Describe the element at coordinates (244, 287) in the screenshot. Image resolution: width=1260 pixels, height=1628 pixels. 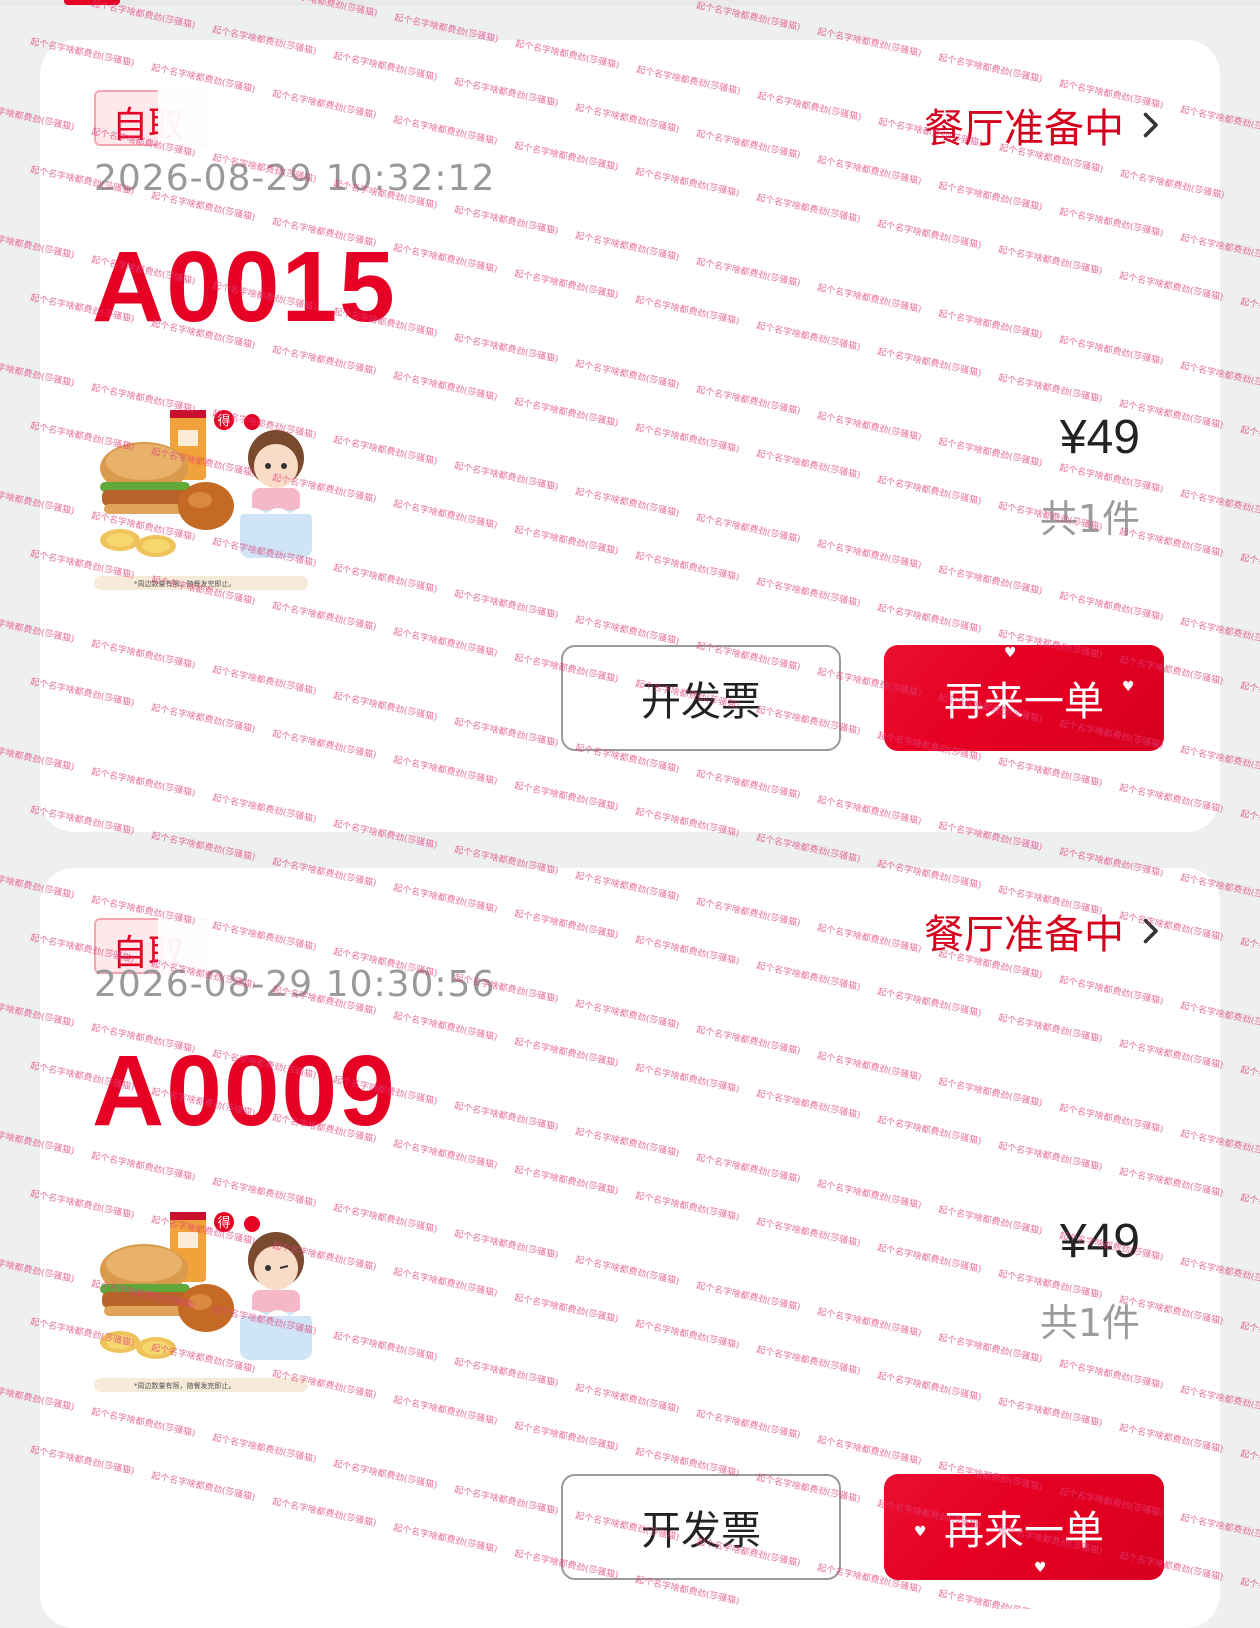
I see `order-number: A0015` at that location.